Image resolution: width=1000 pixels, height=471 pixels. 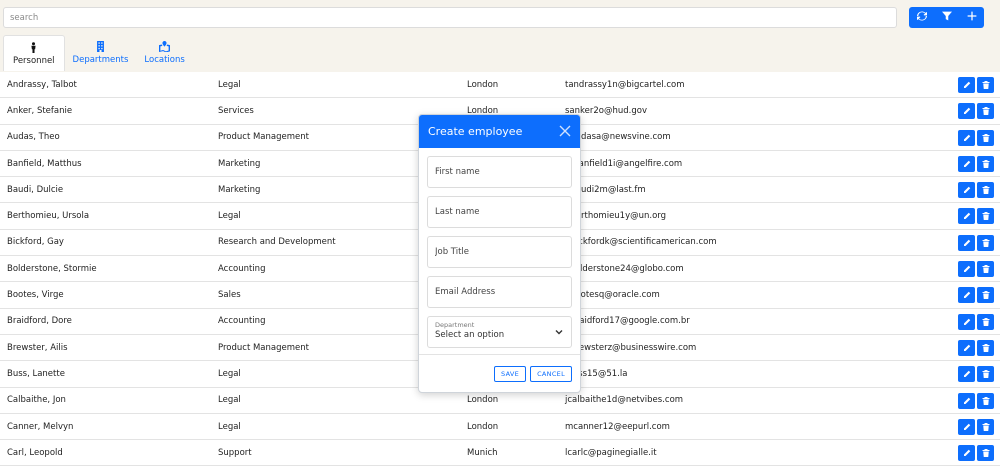 I want to click on building-icon, so click(x=100, y=46).